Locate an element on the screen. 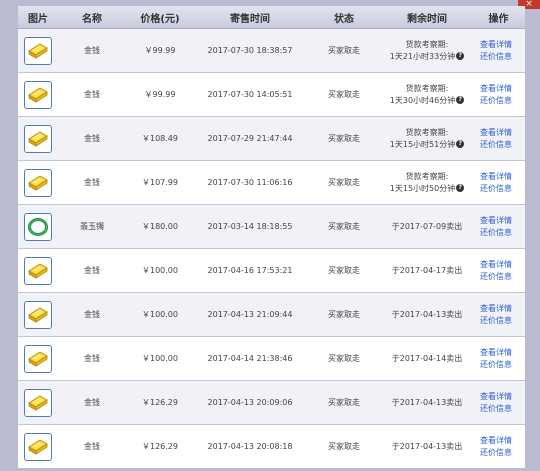  remain-time: 1天15小时50分钟 is located at coordinates (422, 188).